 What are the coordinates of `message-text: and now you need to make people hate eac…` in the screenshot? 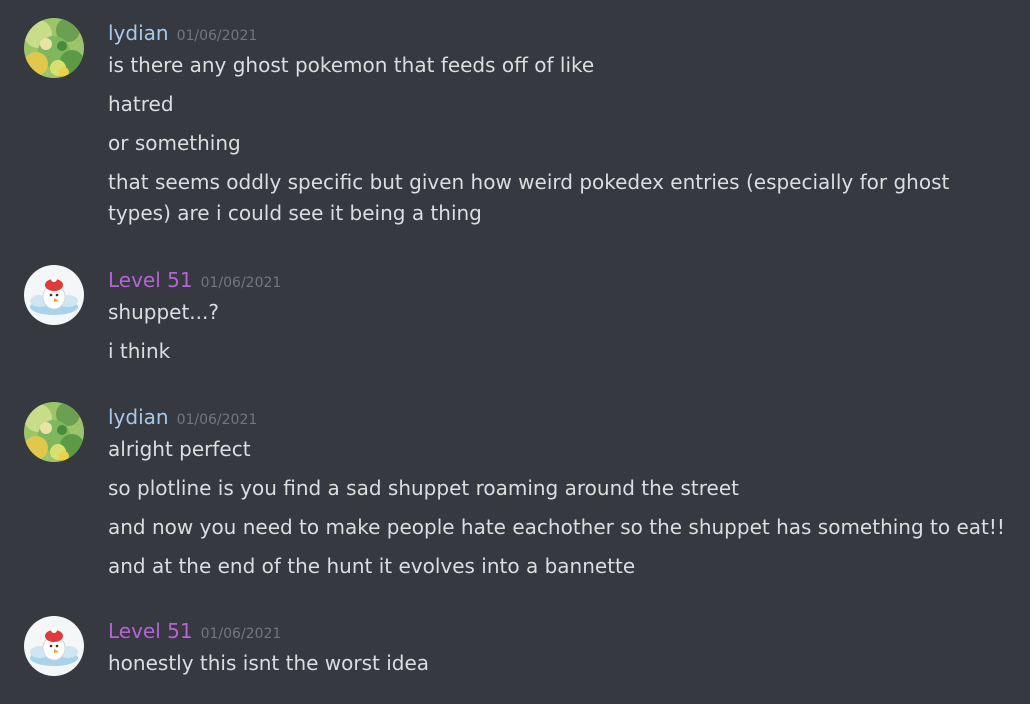 It's located at (556, 527).